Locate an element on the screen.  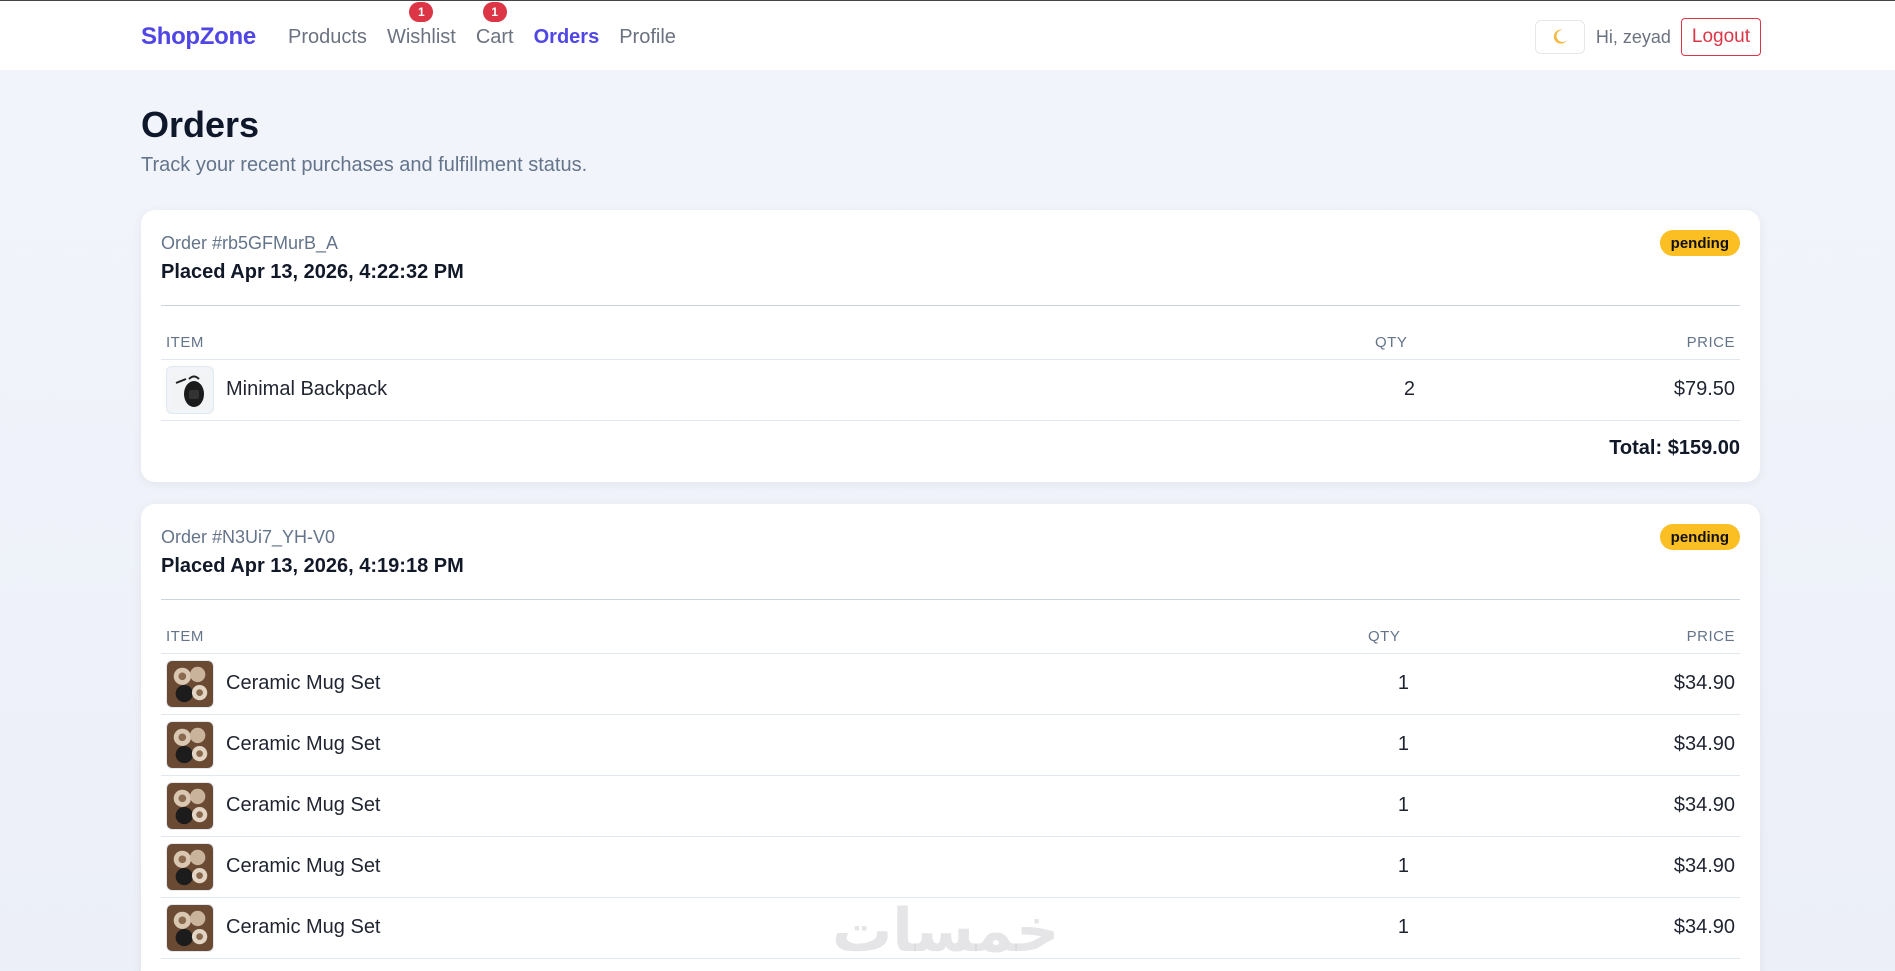
nav-link-label: Profile is located at coordinates (647, 37).